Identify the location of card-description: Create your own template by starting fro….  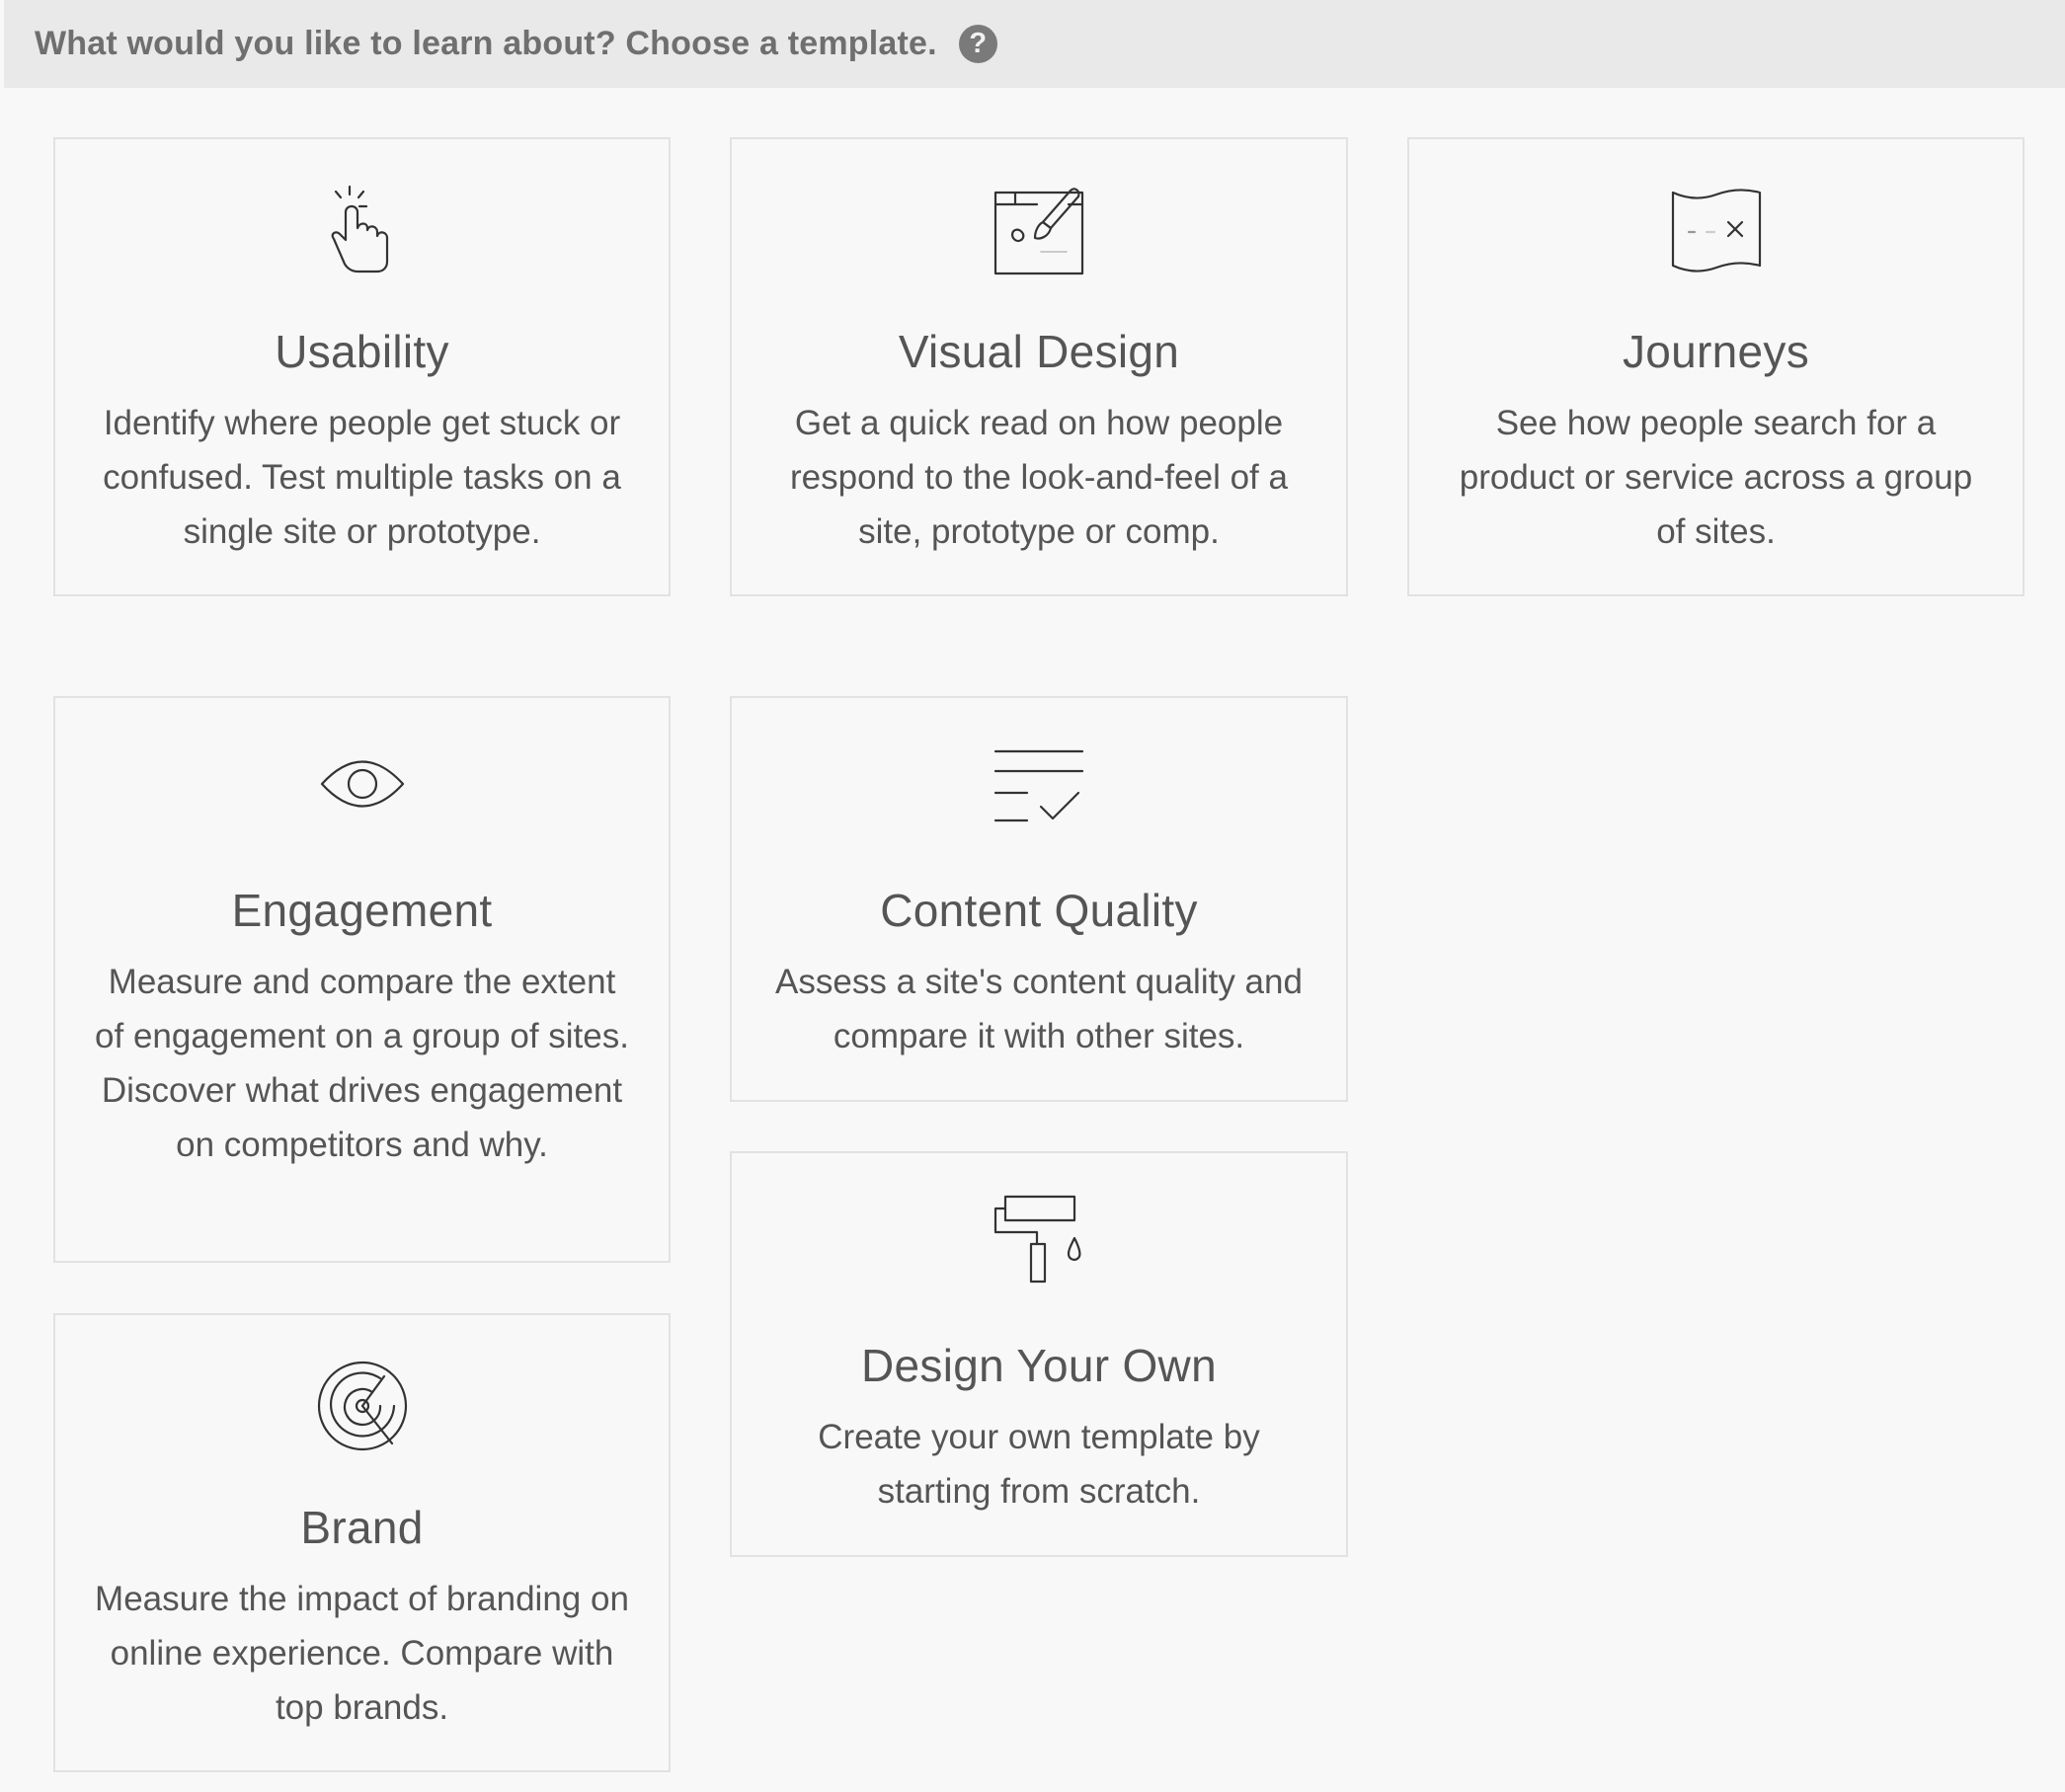
(1039, 1464).